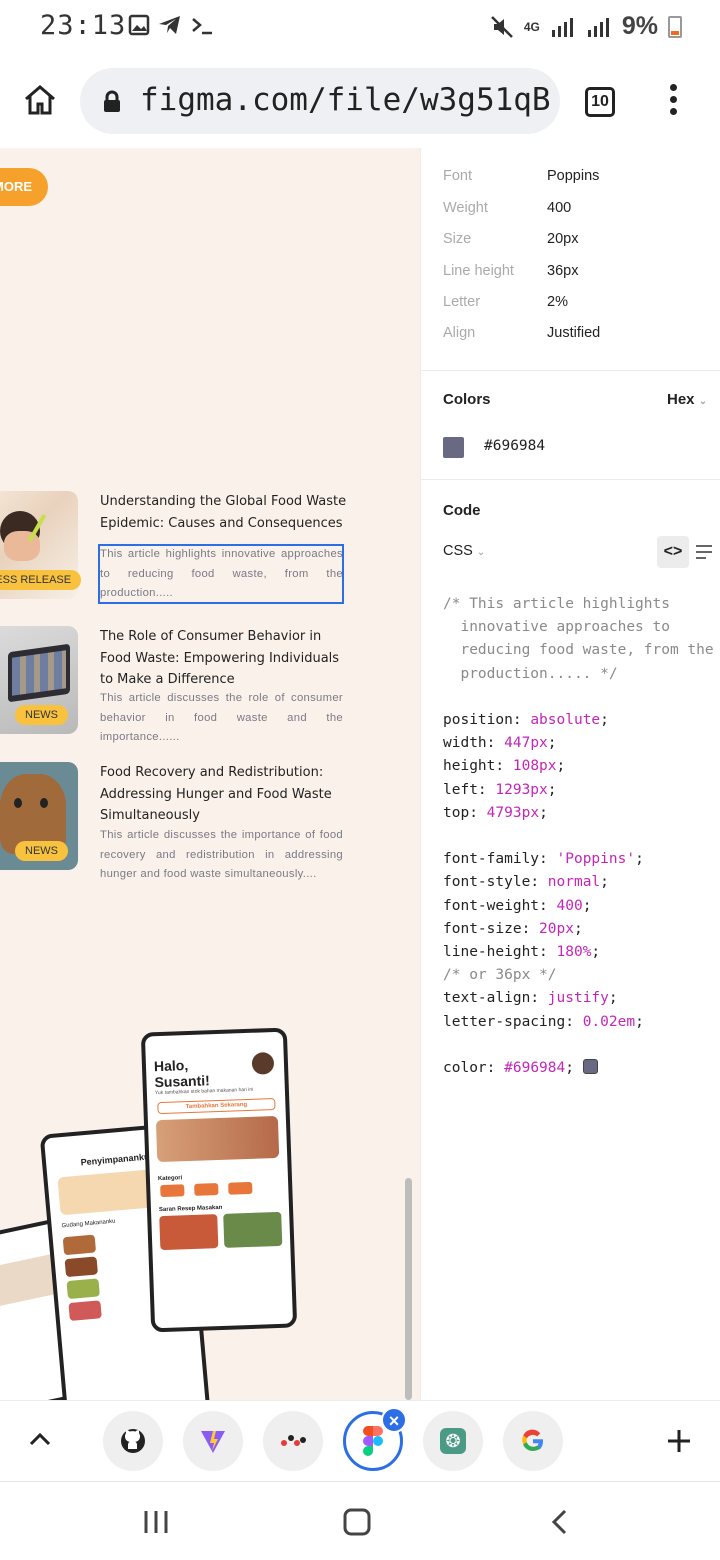 This screenshot has height=1560, width=720. Describe the element at coordinates (453, 447) in the screenshot. I see `color-swatch` at that location.